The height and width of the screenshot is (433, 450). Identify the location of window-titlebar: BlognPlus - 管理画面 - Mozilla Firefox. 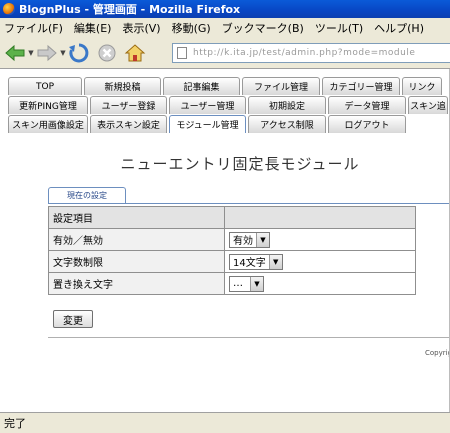
(225, 9).